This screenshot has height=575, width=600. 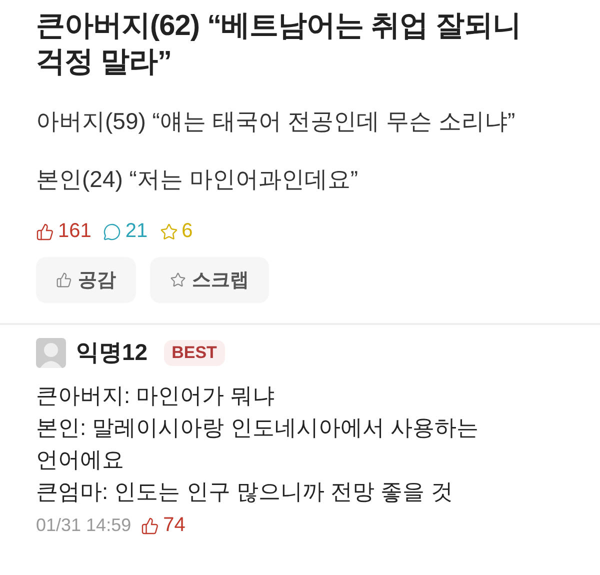 I want to click on post-title: 큰아버지(62) “베트남어는 취업 잘되니 걱정 말라”, so click(x=279, y=44).